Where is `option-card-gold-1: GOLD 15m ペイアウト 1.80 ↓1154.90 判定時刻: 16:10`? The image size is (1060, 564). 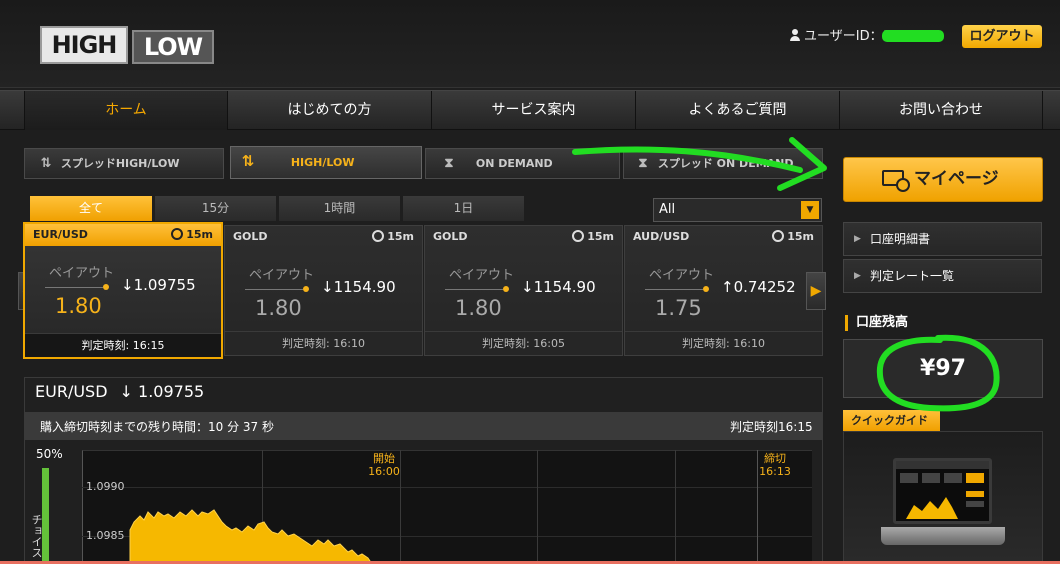 option-card-gold-1: GOLD 15m ペイアウト 1.80 ↓1154.90 判定時刻: 16:10 is located at coordinates (323, 290).